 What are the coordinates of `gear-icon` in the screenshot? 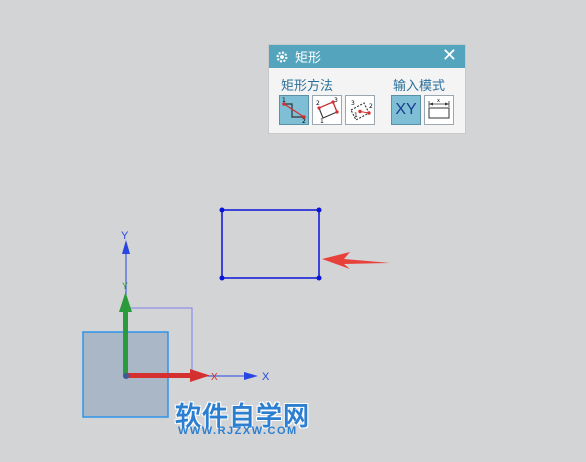 It's located at (282, 57).